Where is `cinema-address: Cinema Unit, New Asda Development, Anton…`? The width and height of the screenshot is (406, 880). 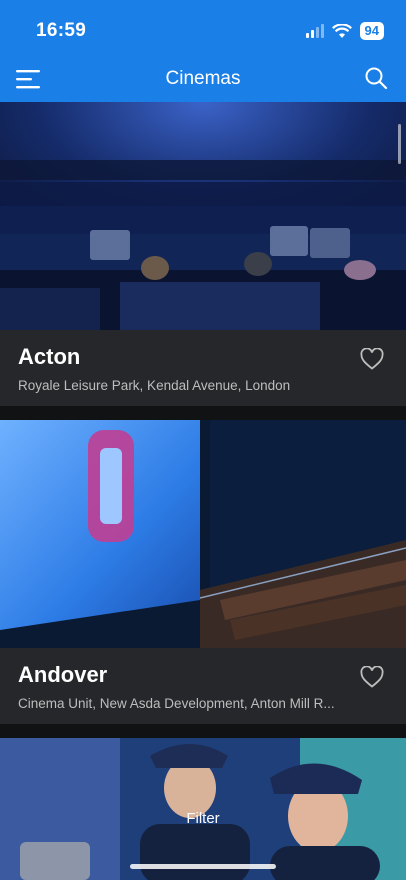
cinema-address: Cinema Unit, New Asda Development, Anton… is located at coordinates (176, 703).